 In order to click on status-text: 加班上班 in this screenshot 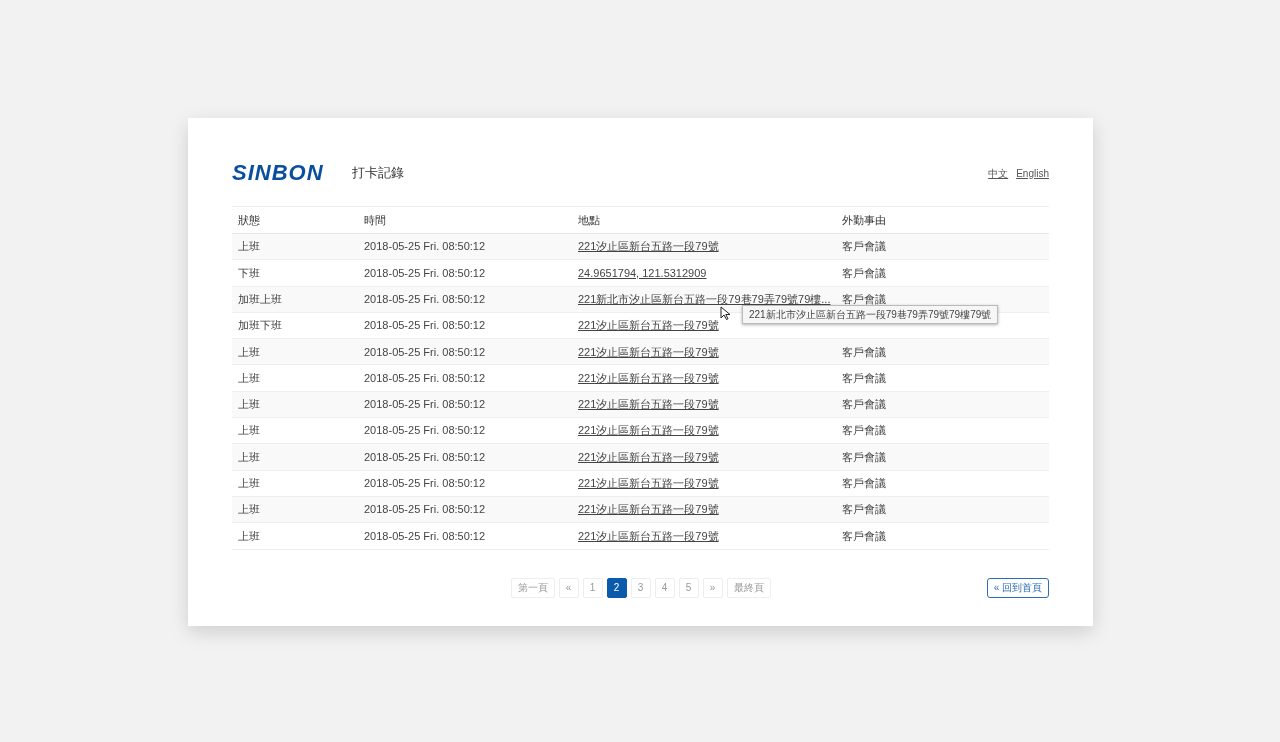, I will do `click(260, 299)`.